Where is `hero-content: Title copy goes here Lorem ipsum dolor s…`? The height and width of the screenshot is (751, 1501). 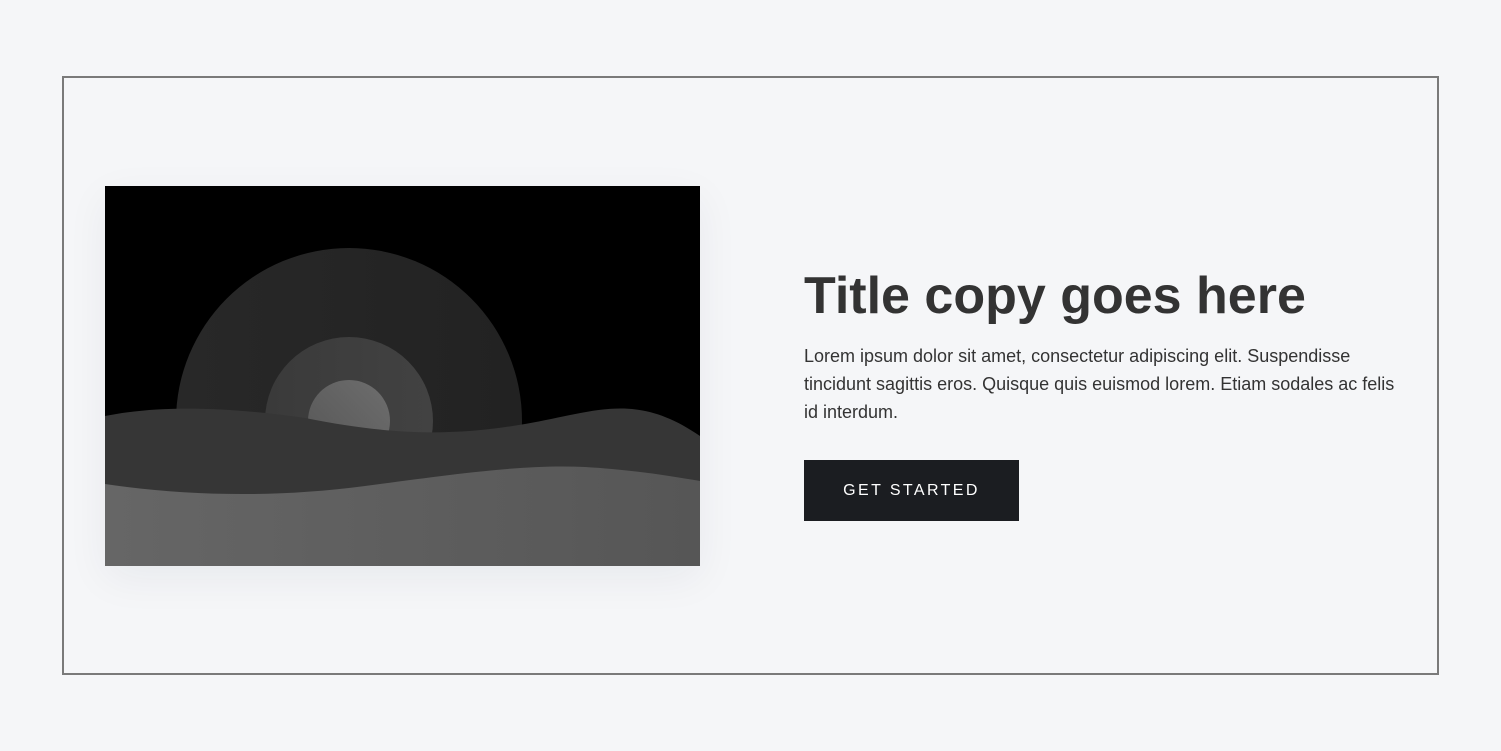 hero-content: Title copy goes here Lorem ipsum dolor s… is located at coordinates (1104, 393).